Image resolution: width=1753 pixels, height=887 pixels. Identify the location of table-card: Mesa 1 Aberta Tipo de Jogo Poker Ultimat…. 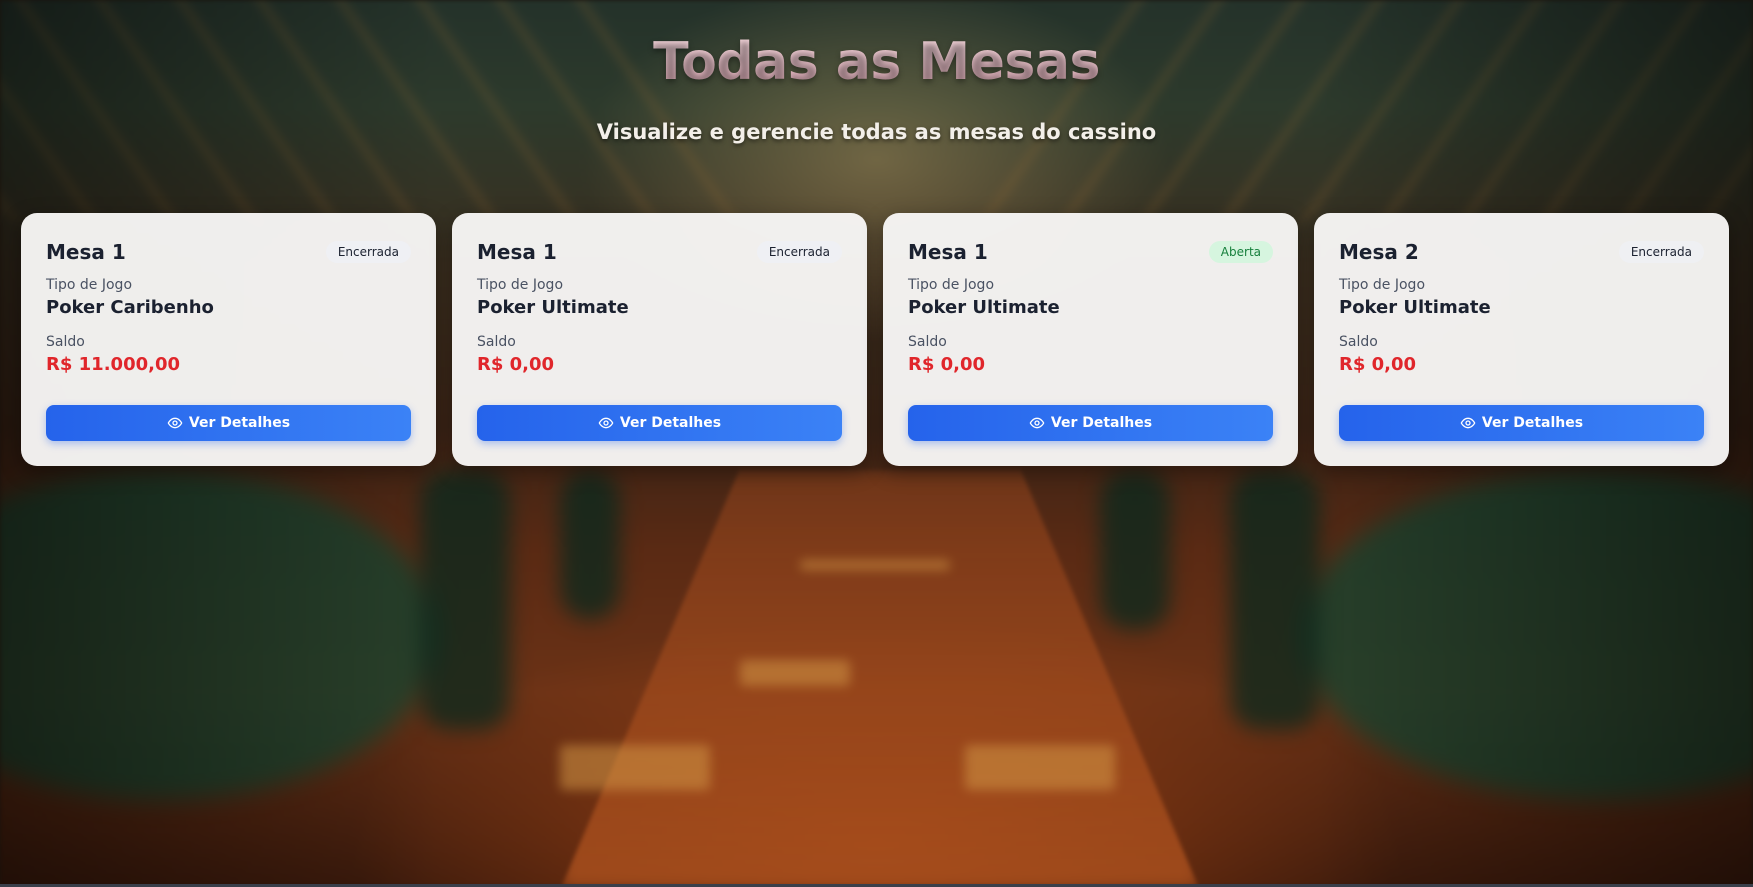
(1090, 339).